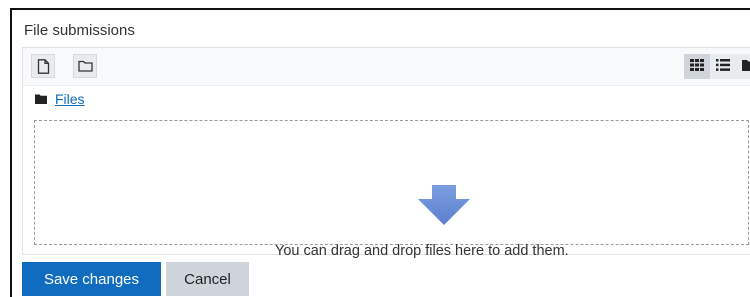 The image size is (750, 297). I want to click on list-view-button, so click(723, 66).